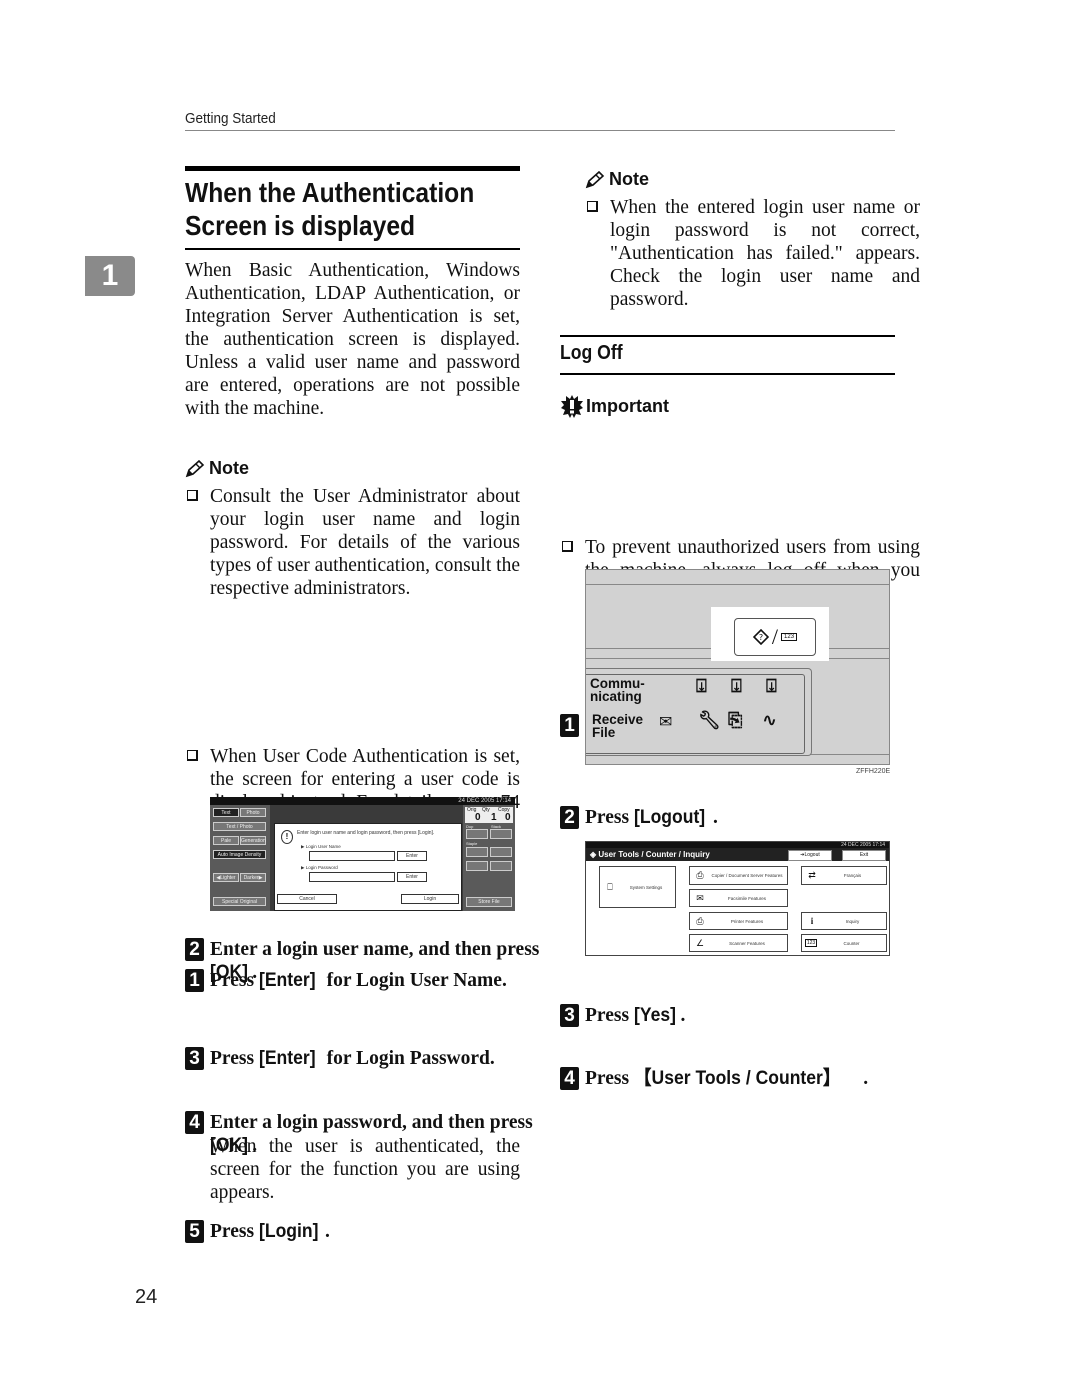 This screenshot has height=1397, width=1080. What do you see at coordinates (412, 856) in the screenshot?
I see `enter-user-name-button: Enter` at bounding box center [412, 856].